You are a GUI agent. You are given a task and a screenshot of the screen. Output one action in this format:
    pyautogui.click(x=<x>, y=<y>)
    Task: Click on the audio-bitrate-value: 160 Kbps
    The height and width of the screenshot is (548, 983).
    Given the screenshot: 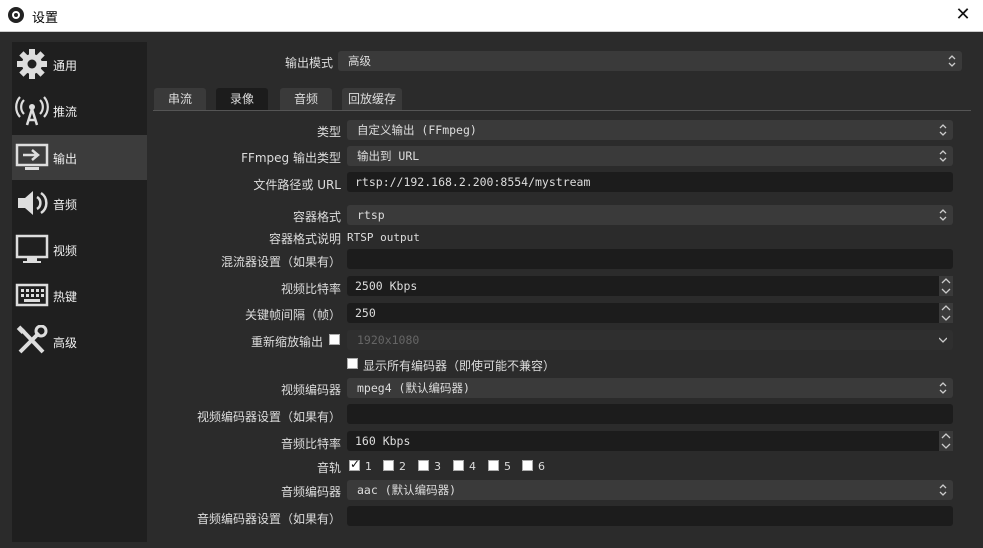 What is the action you would take?
    pyautogui.click(x=383, y=441)
    